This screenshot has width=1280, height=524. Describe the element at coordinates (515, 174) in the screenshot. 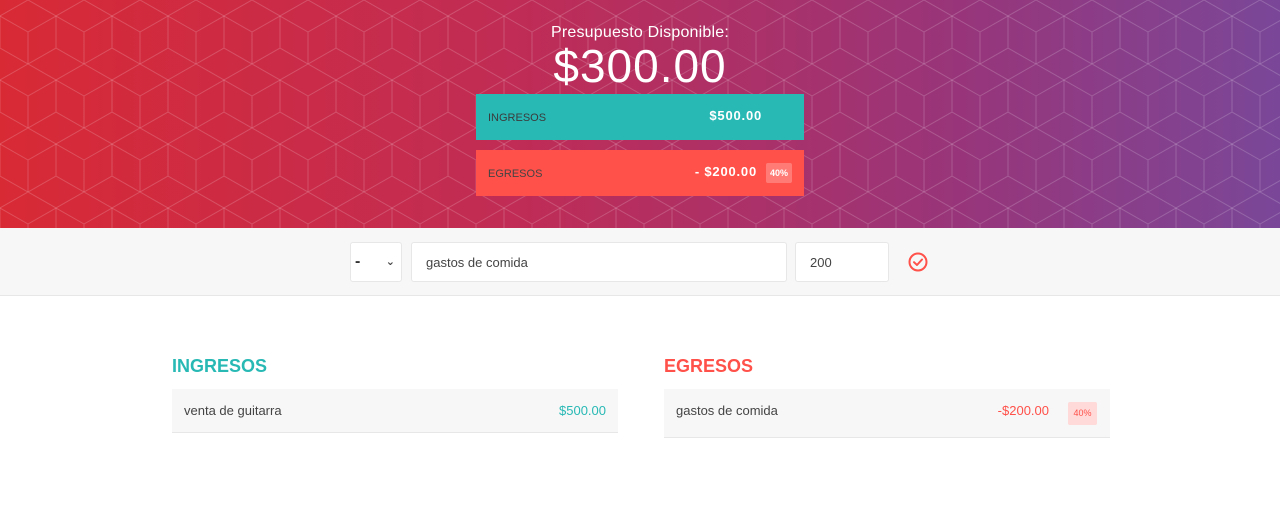

I see `expense-summary-label: EGRESOS` at that location.